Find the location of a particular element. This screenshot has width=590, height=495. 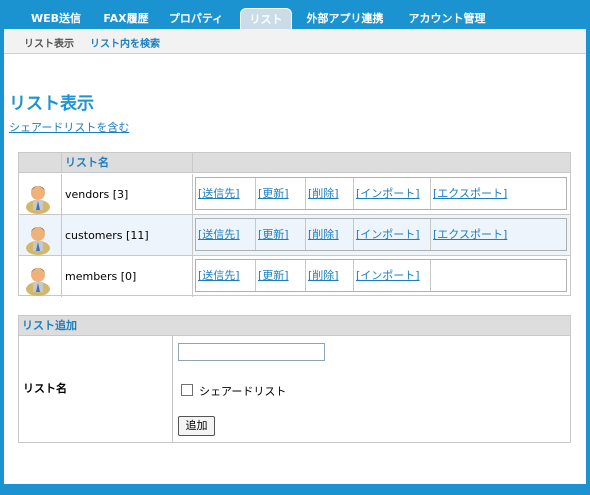

tab-external-apps: 外部アプリ連携 is located at coordinates (345, 18).